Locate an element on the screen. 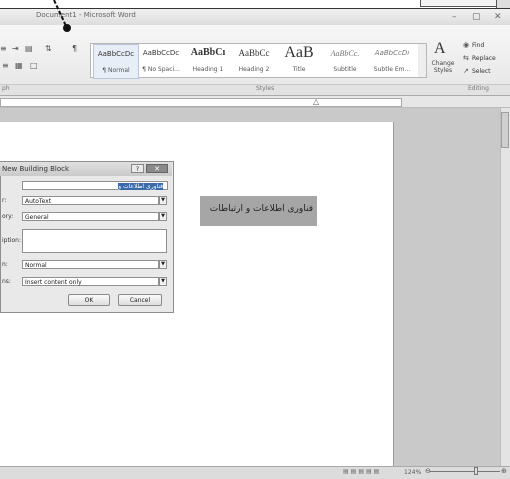 This screenshot has width=510, height=479. dialog-help-button: ? is located at coordinates (137, 168).